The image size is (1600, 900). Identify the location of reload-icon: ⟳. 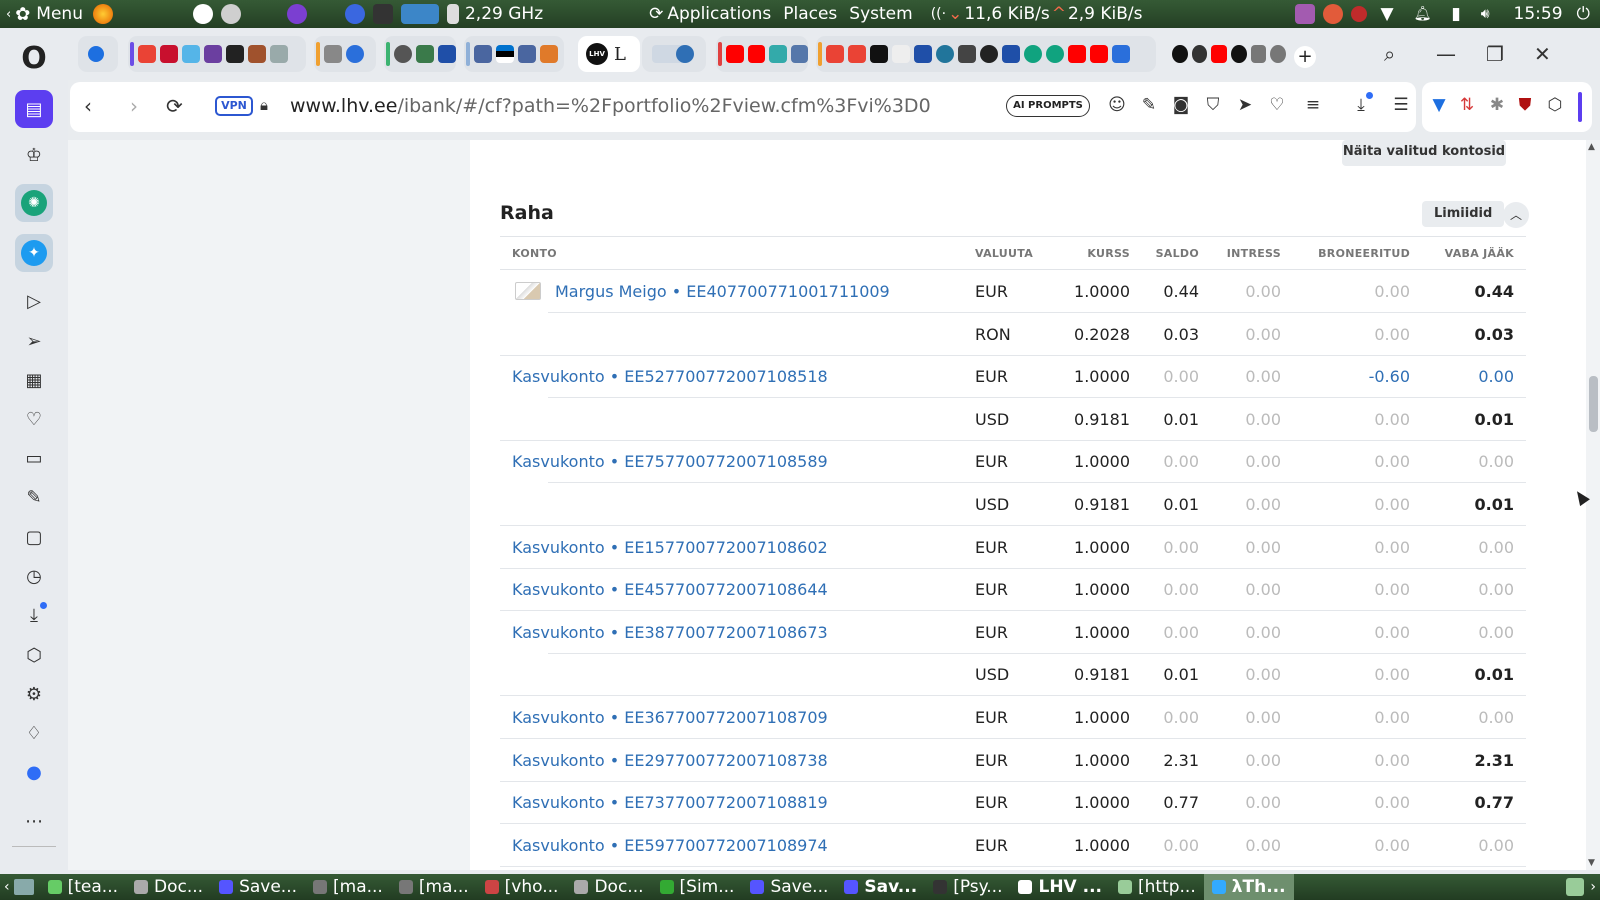
(174, 106).